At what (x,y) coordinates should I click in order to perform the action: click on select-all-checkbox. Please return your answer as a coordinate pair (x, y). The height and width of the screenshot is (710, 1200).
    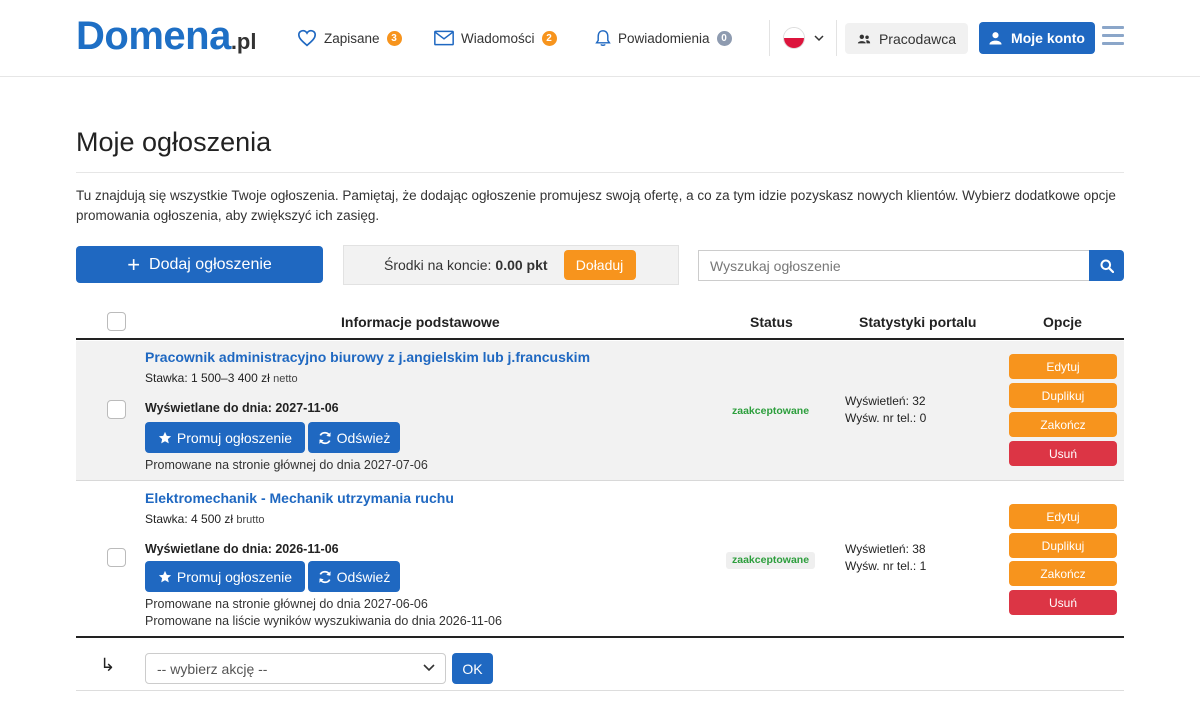
    Looking at the image, I should click on (116, 321).